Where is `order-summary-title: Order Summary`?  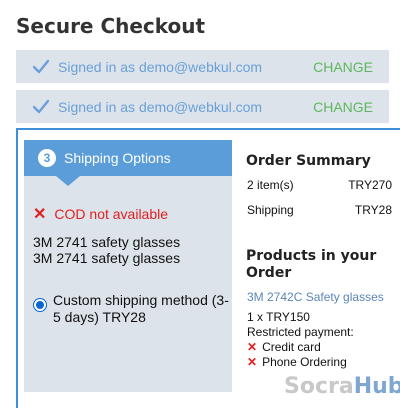 order-summary-title: Order Summary is located at coordinates (308, 161).